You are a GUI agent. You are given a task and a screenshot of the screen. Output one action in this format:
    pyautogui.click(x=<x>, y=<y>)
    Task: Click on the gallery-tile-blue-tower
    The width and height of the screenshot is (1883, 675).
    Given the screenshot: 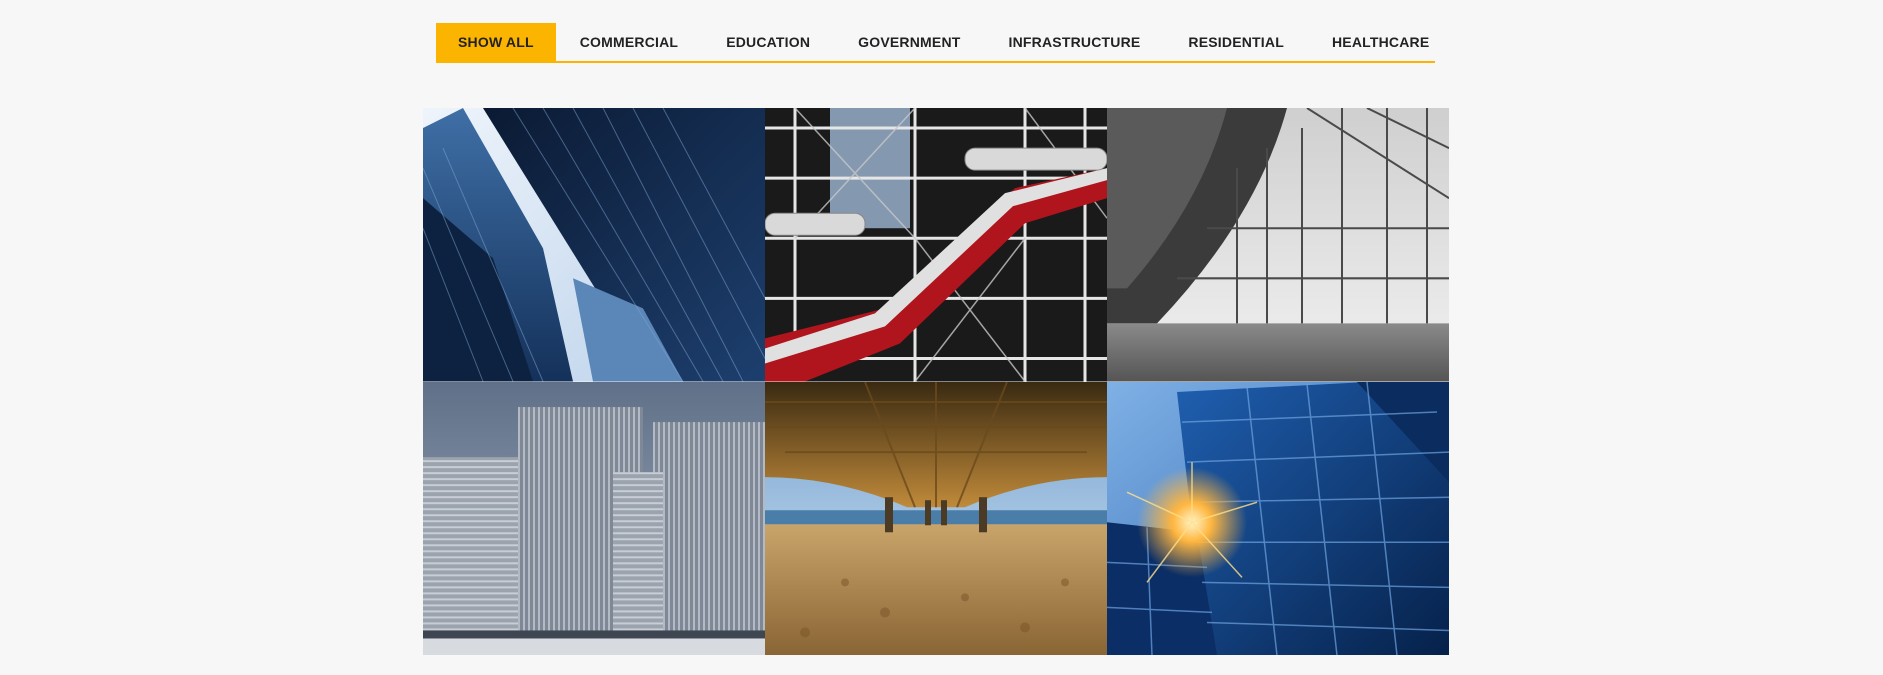 What is the action you would take?
    pyautogui.click(x=1278, y=518)
    